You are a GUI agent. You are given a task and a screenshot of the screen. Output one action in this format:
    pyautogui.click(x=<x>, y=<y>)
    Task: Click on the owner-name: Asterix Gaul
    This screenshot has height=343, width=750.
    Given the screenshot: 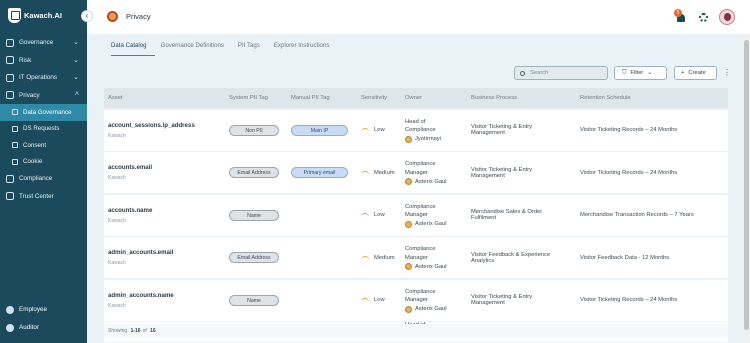 What is the action you would take?
    pyautogui.click(x=431, y=309)
    